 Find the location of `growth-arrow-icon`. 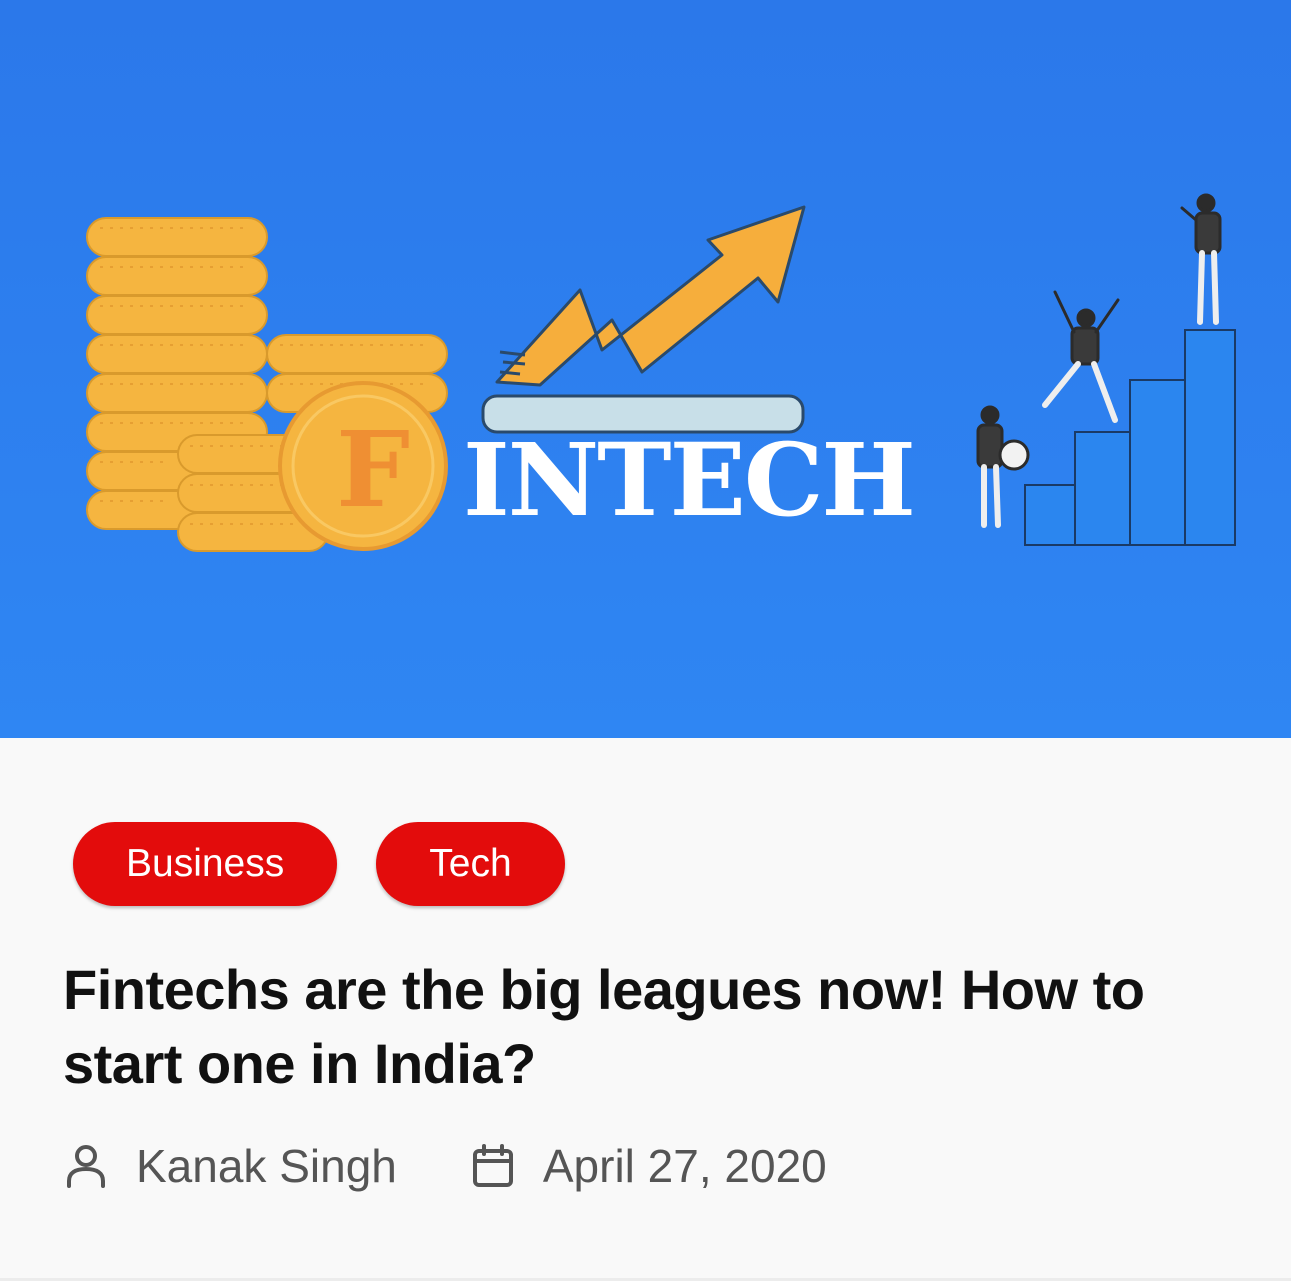

growth-arrow-icon is located at coordinates (643, 319).